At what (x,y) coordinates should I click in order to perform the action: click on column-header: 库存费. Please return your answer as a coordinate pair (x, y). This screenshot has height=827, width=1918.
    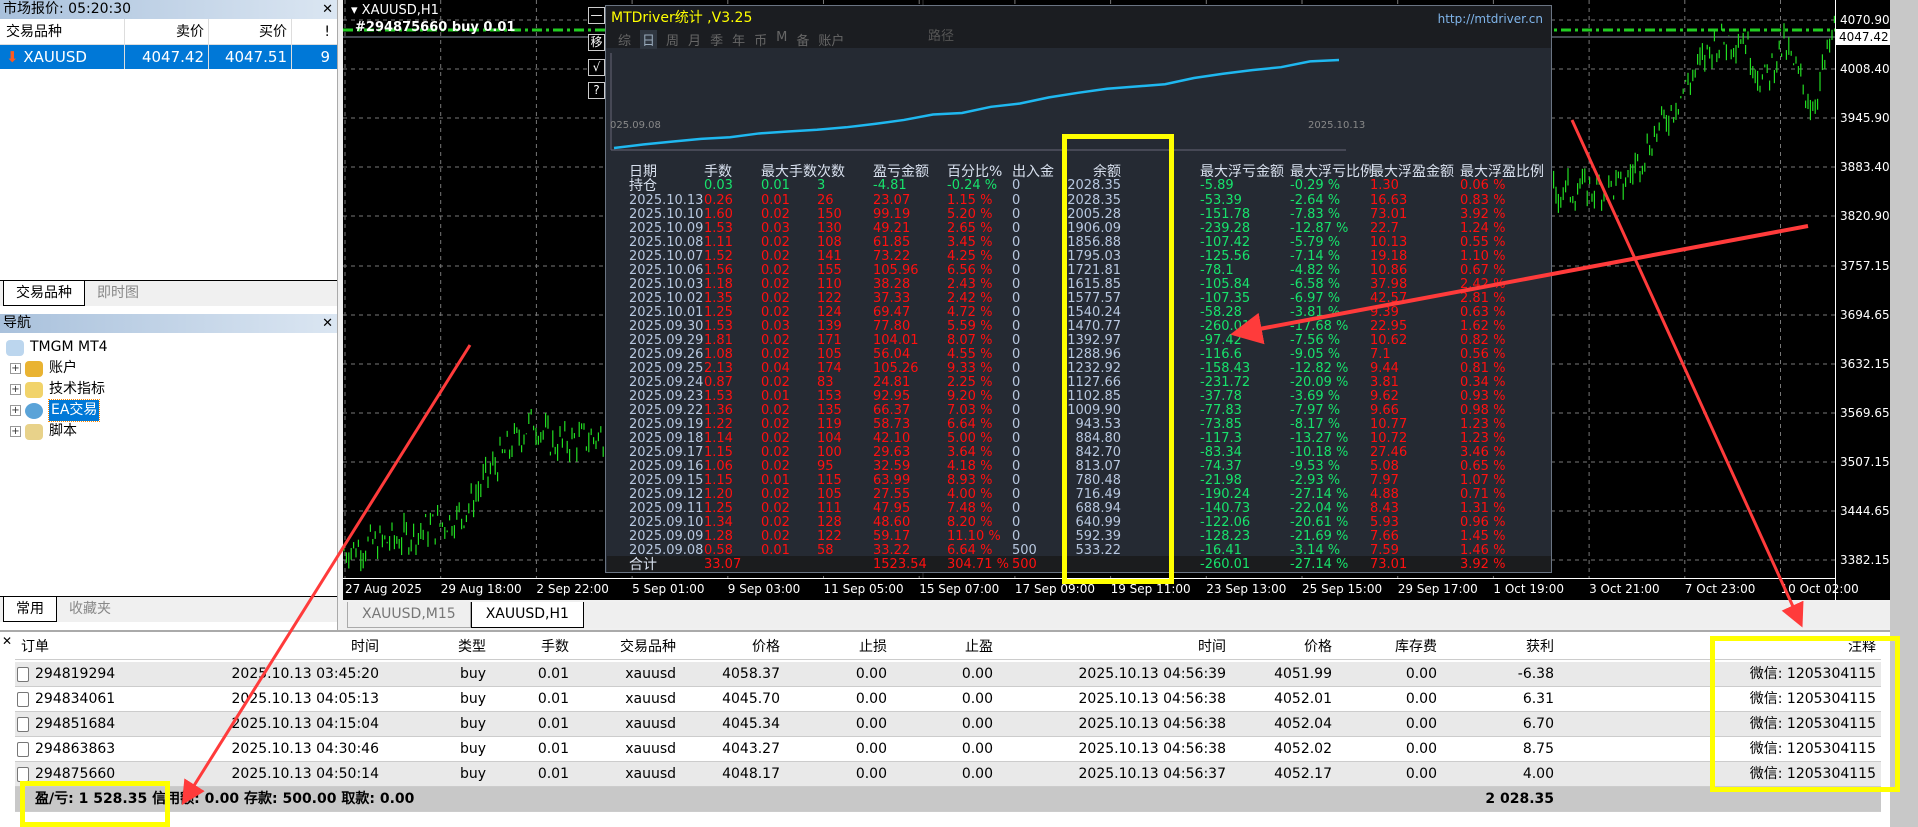
    Looking at the image, I should click on (1416, 647).